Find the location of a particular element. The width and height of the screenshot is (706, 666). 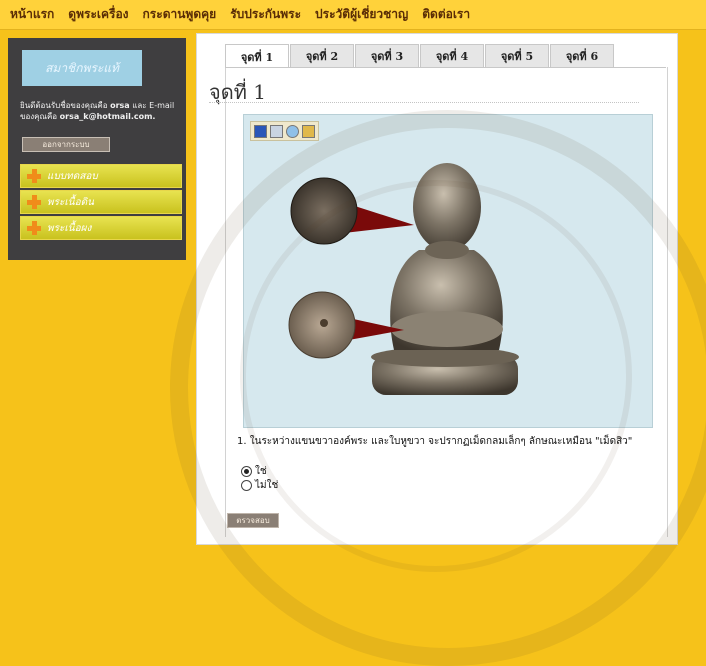

option-no: ไม่ใช่ is located at coordinates (259, 485).